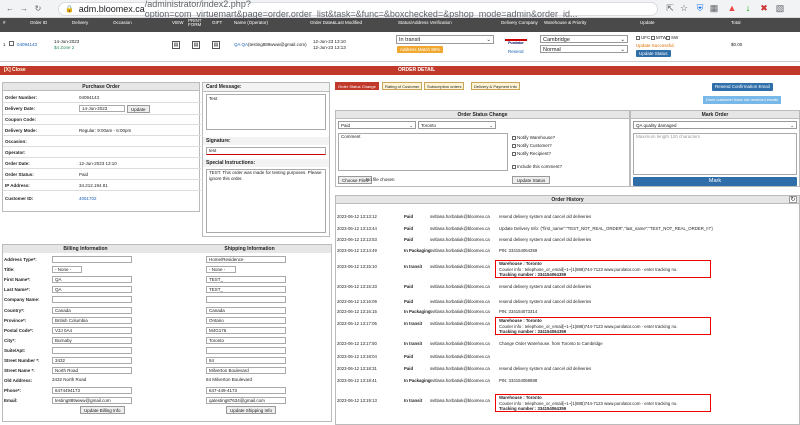  What do you see at coordinates (246, 259) in the screenshot?
I see `shipping-field: Home/Residence` at bounding box center [246, 259].